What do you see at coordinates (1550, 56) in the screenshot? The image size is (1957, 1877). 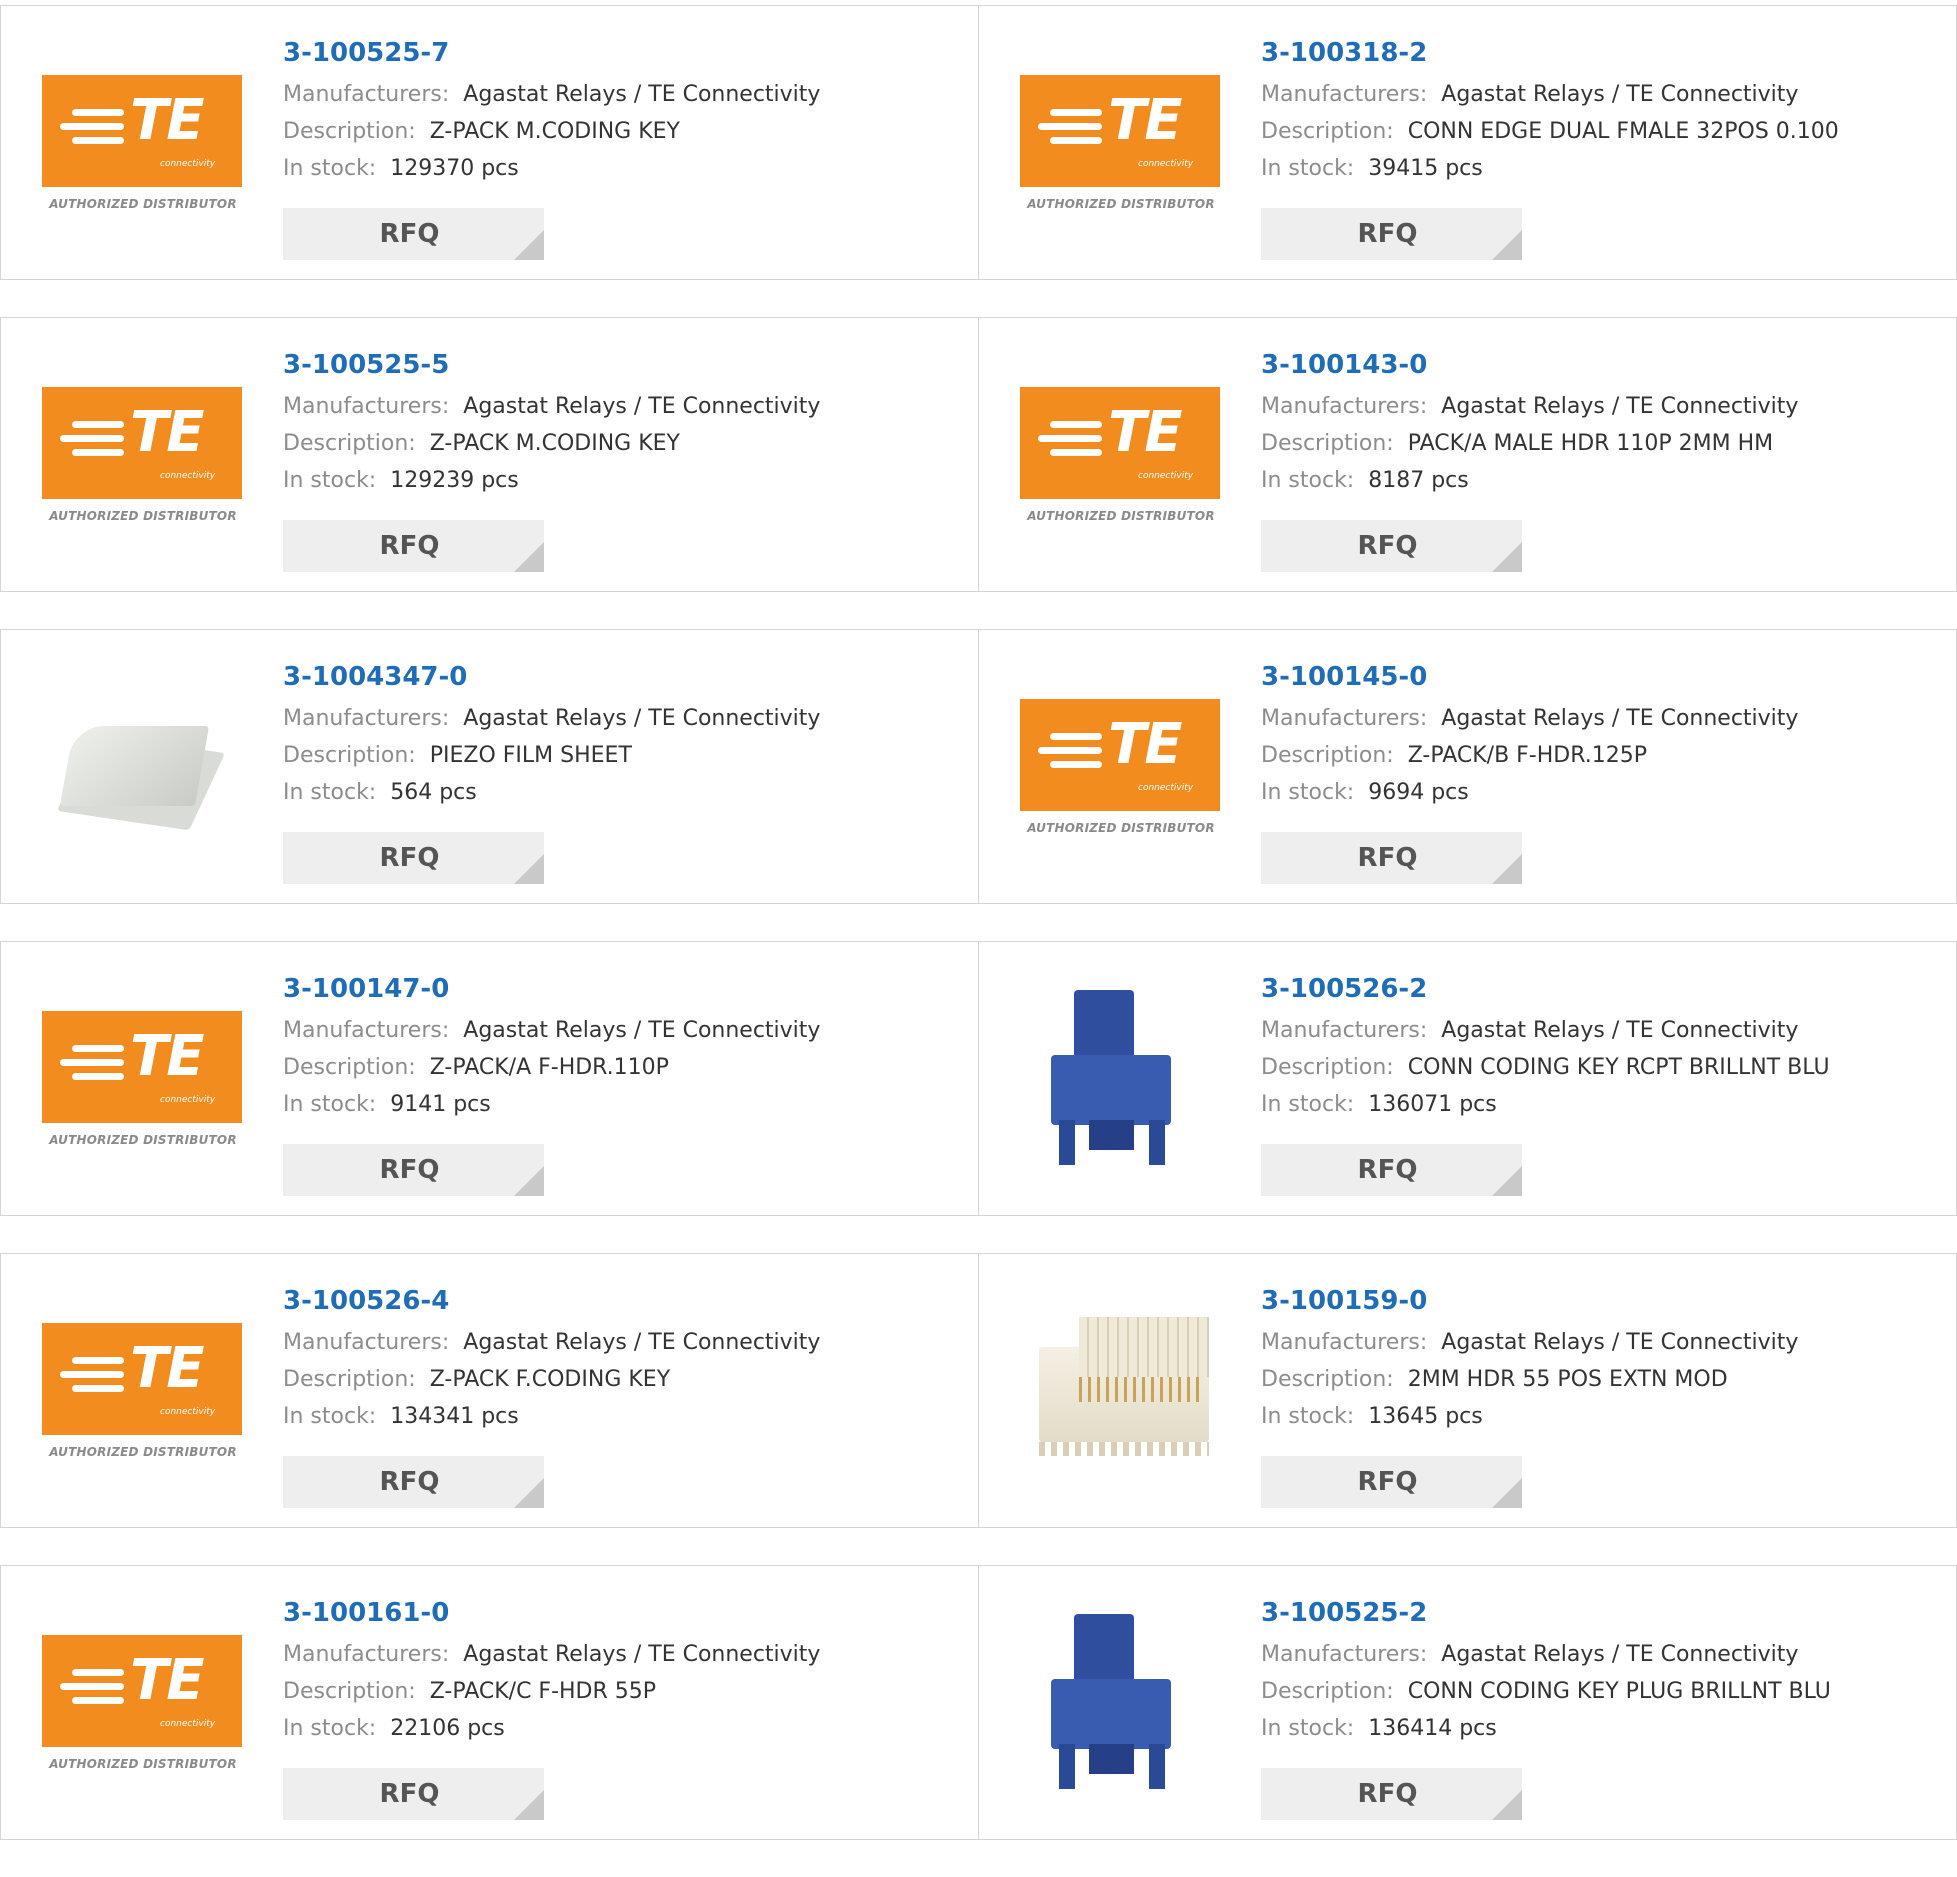 I see `part-number-link: 3-100318-2` at bounding box center [1550, 56].